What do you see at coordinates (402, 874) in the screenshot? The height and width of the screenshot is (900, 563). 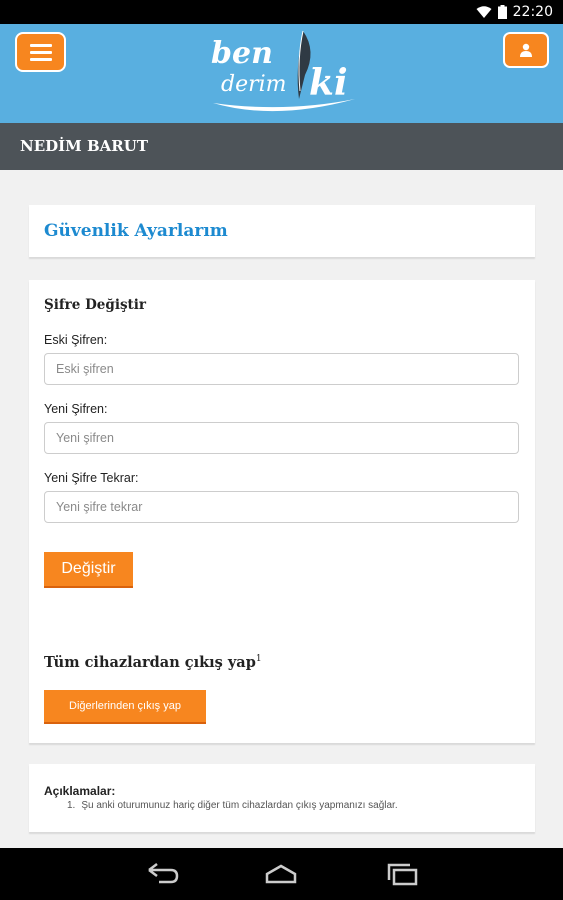 I see `recent-apps-icon` at bounding box center [402, 874].